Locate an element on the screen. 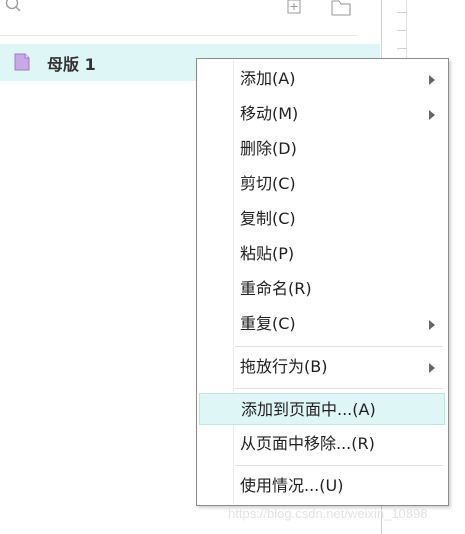  menu-item-label: 添加到页面中...(A) is located at coordinates (308, 409).